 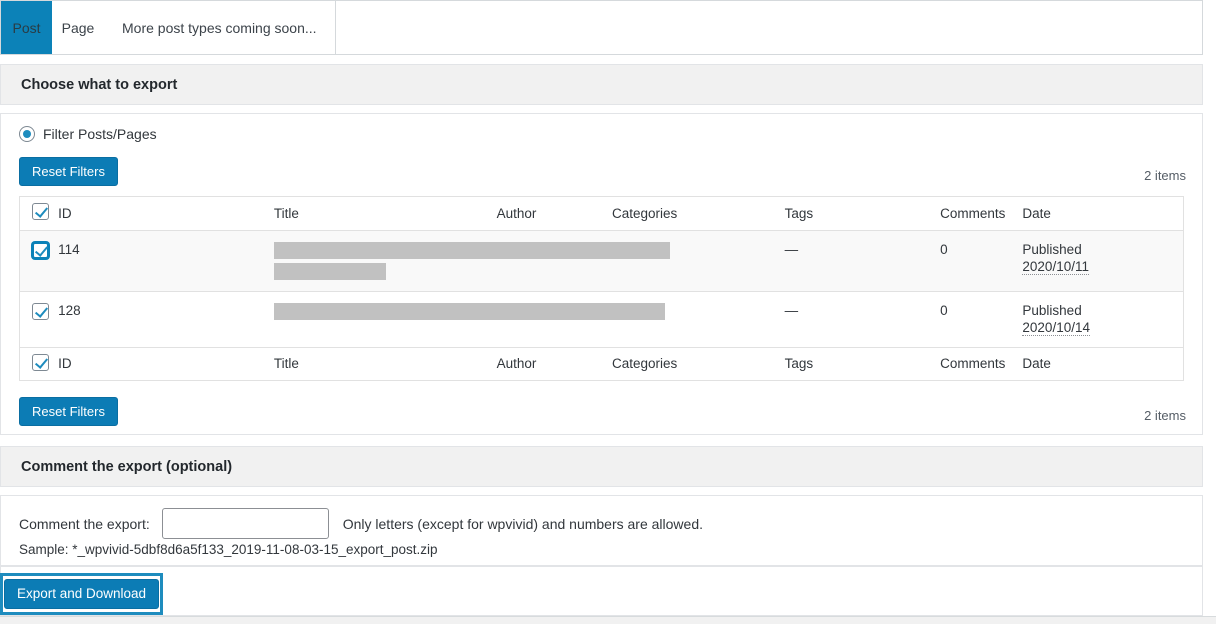 What do you see at coordinates (1056, 327) in the screenshot?
I see `row-date-value: 2020/10/14` at bounding box center [1056, 327].